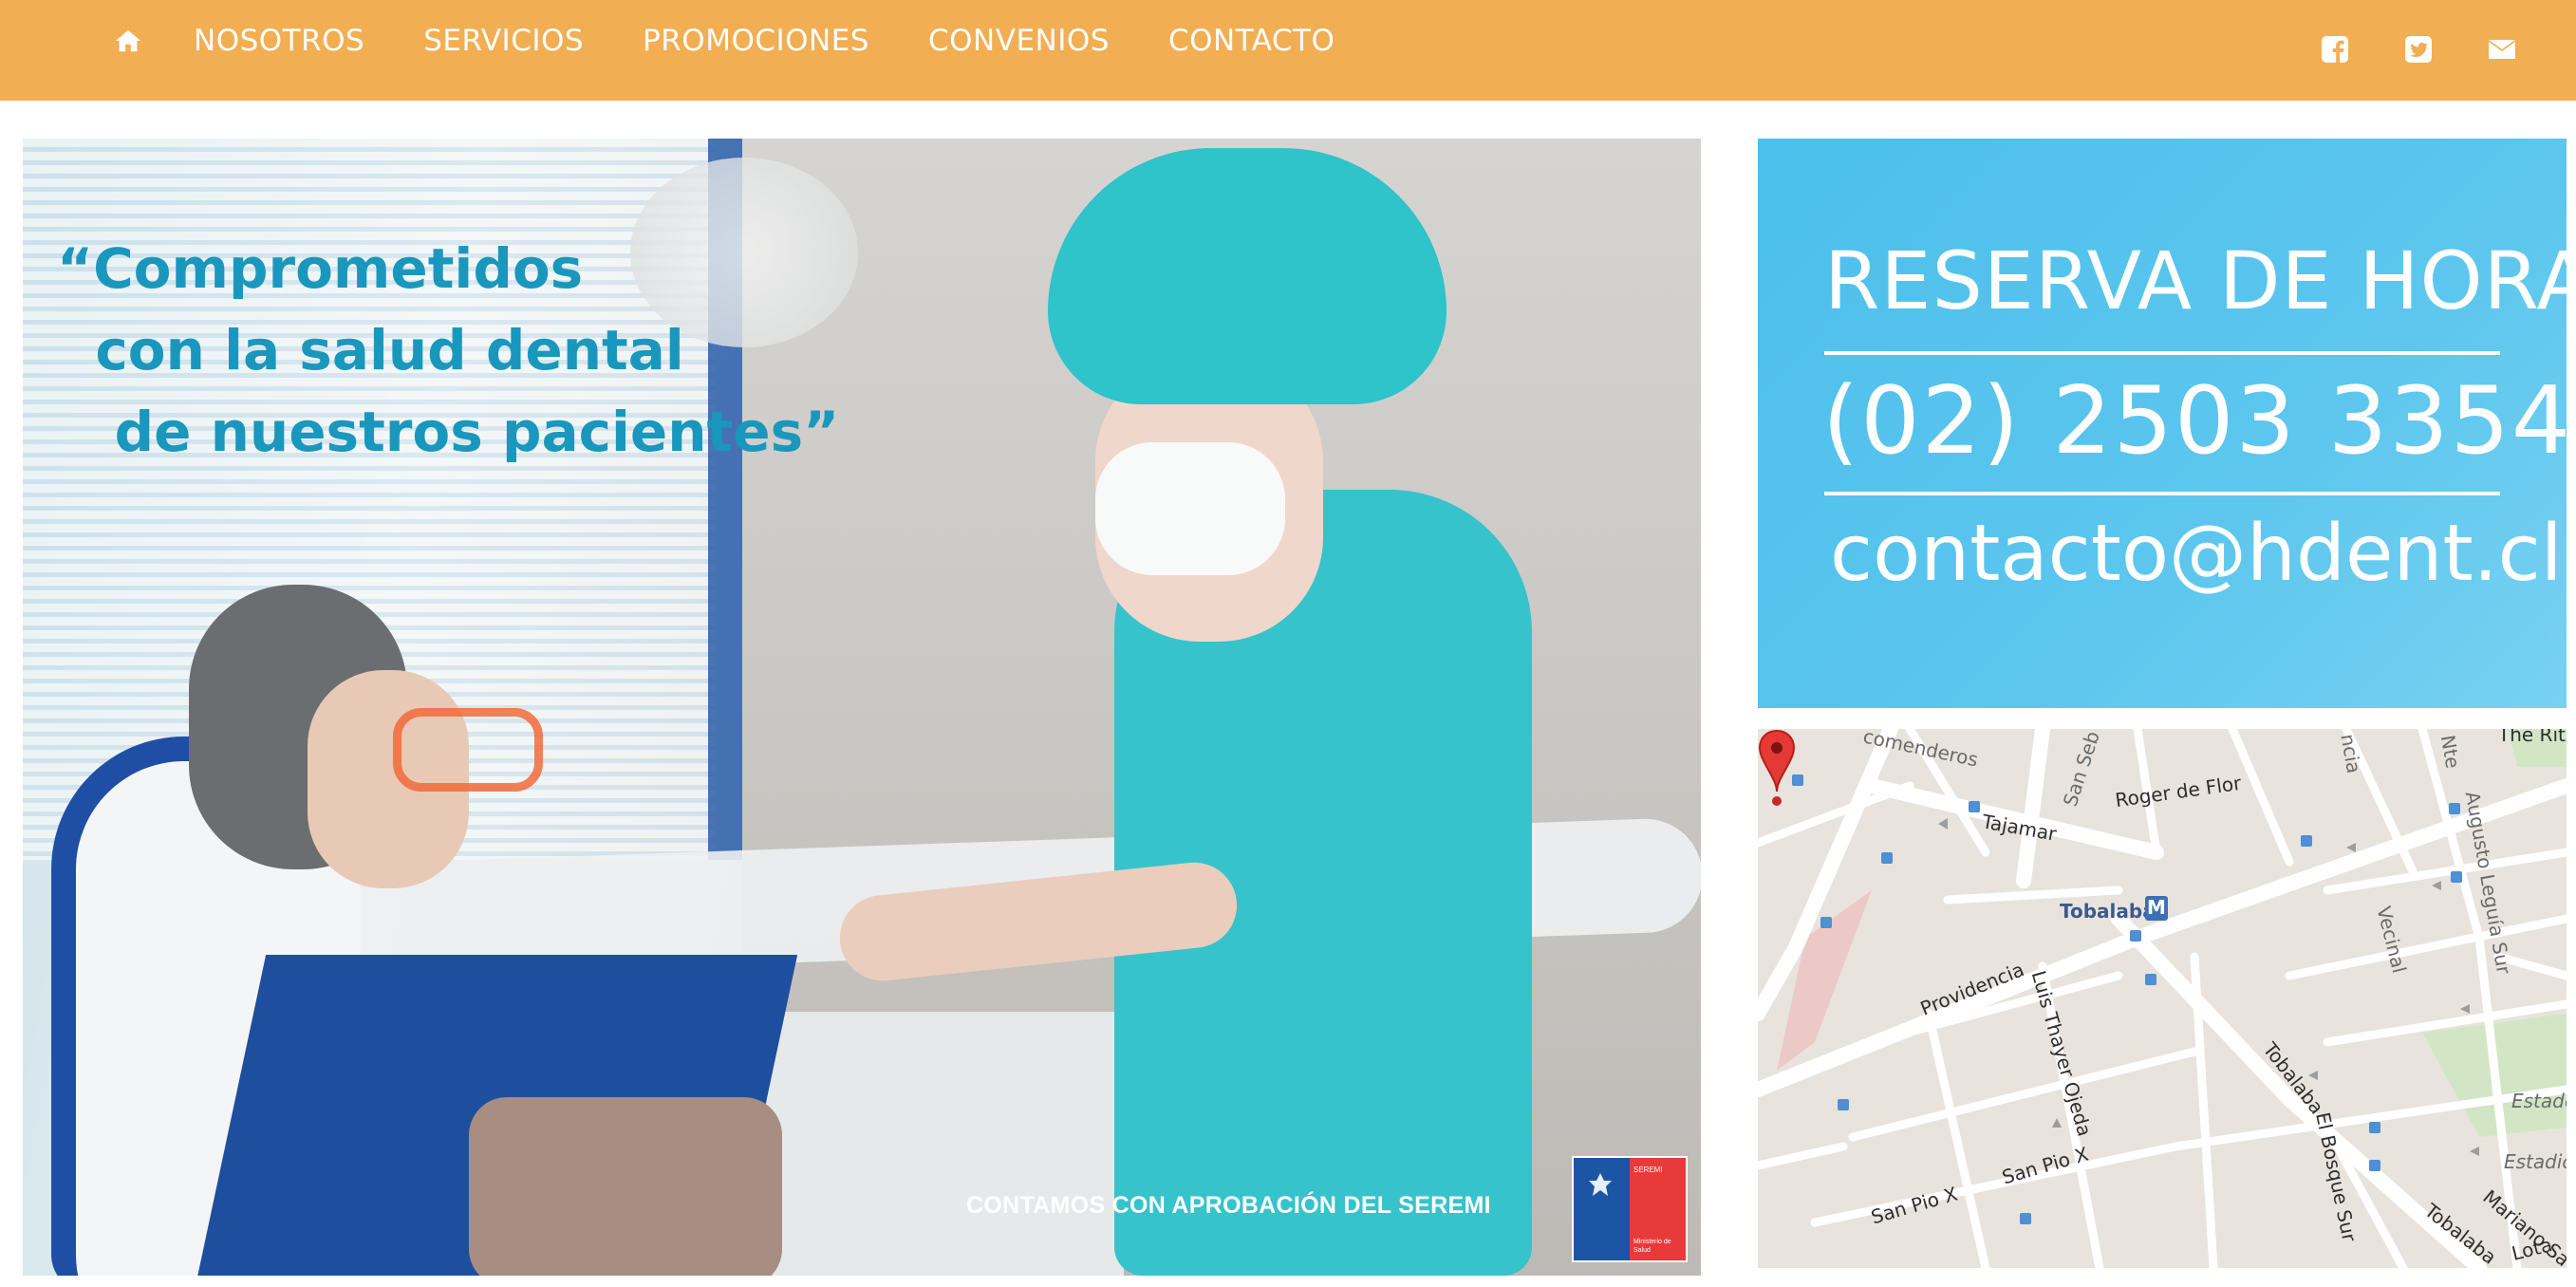 The image size is (2576, 1287). Describe the element at coordinates (625, 1186) in the screenshot. I see `patient-blouse` at that location.